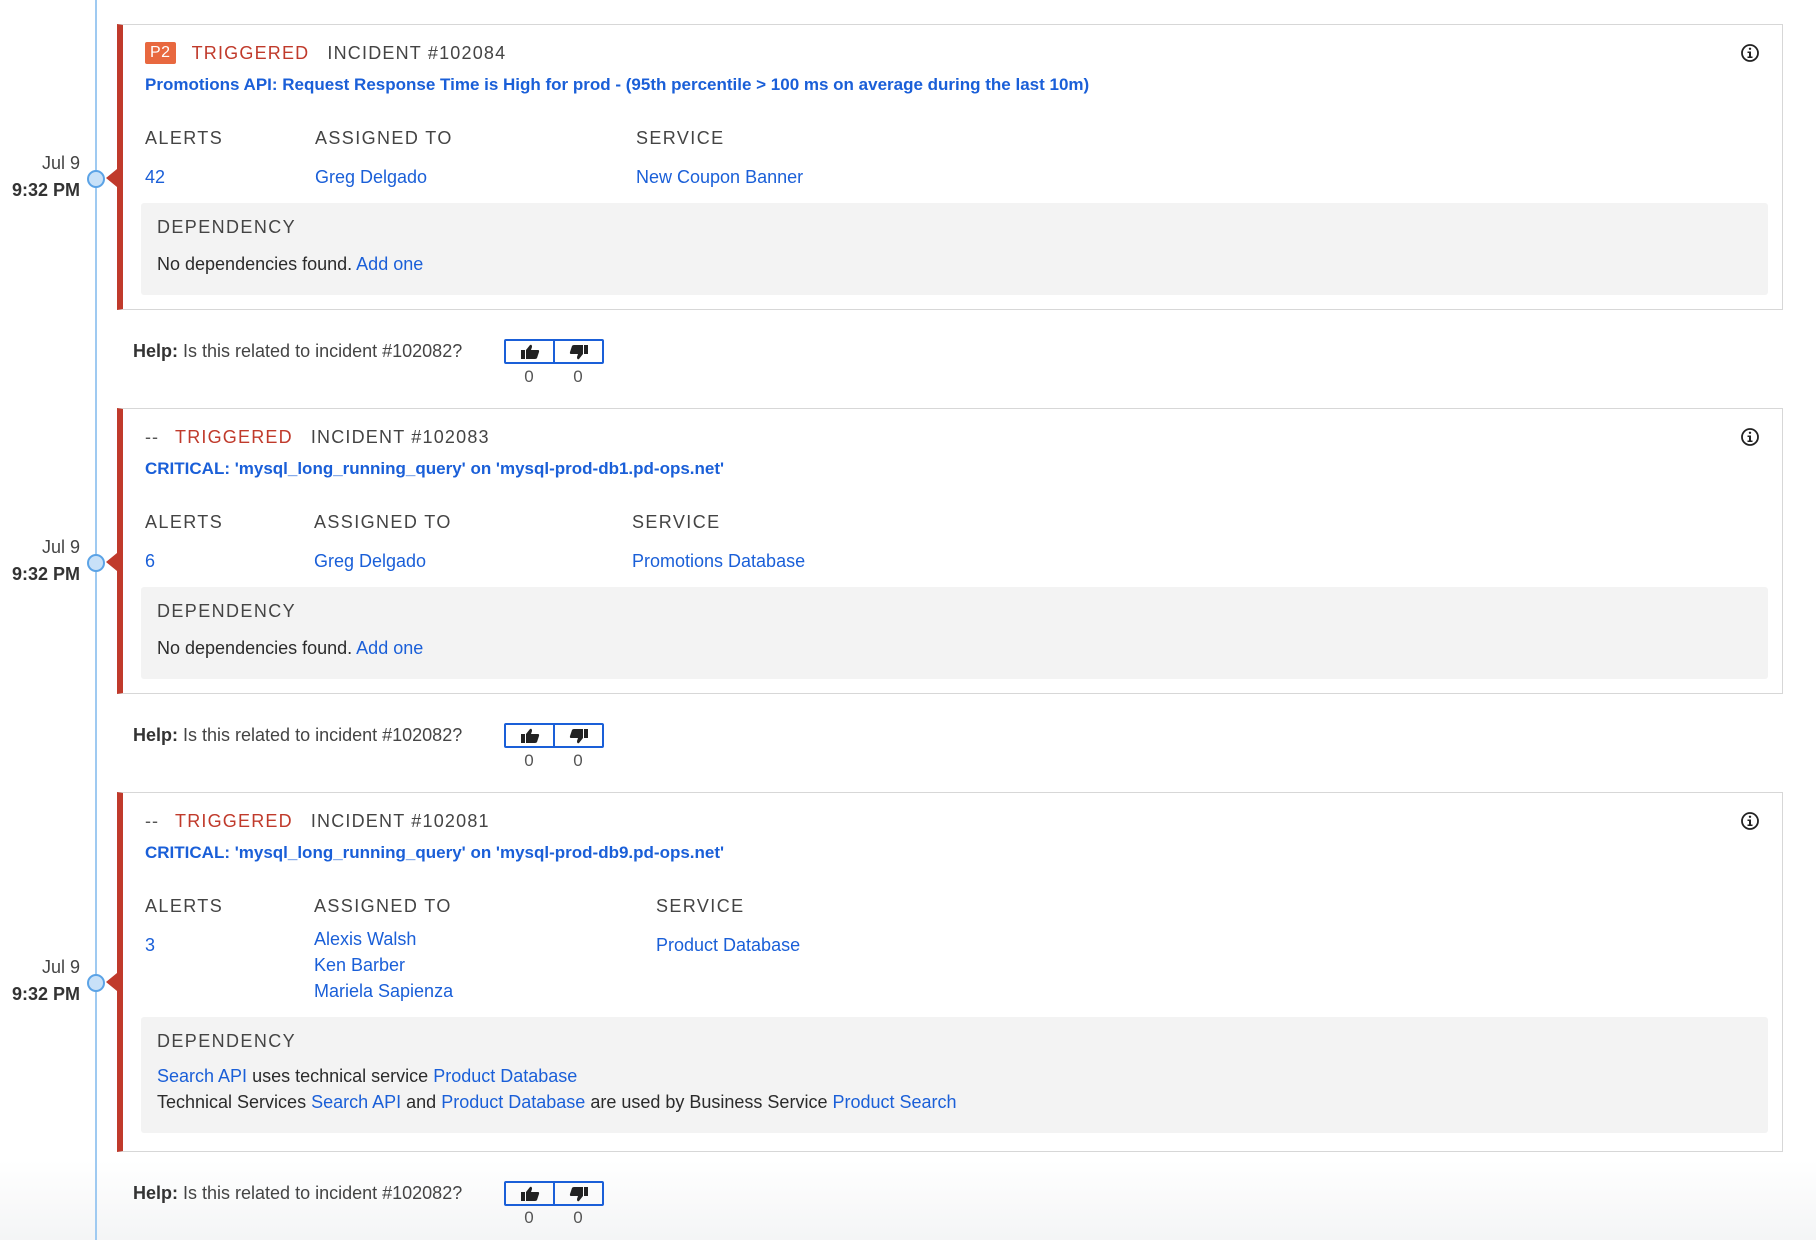 This screenshot has height=1240, width=1816. Describe the element at coordinates (728, 945) in the screenshot. I see `service-link: Product Database` at that location.